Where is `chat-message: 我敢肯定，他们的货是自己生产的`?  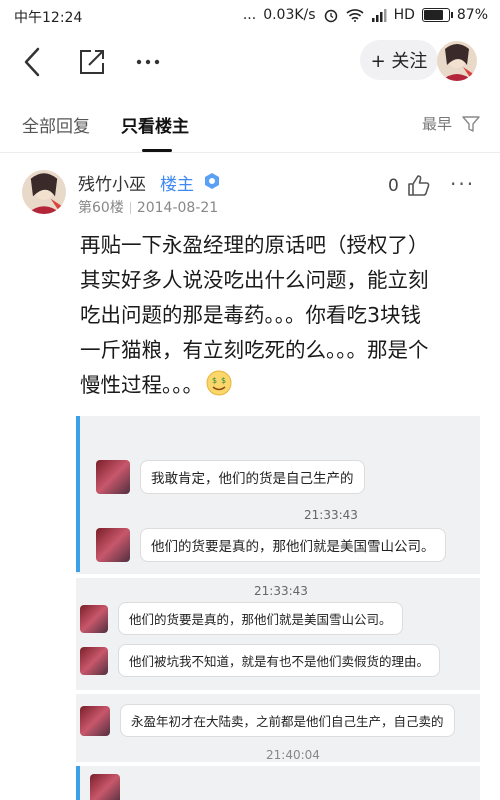
chat-message: 我敢肯定，他们的货是自己生产的 is located at coordinates (230, 477).